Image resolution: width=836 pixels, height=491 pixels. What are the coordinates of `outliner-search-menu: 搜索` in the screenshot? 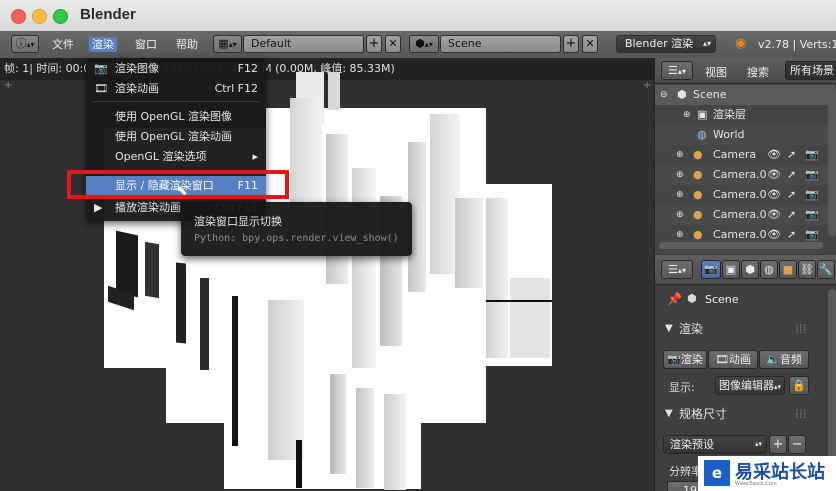 It's located at (758, 72).